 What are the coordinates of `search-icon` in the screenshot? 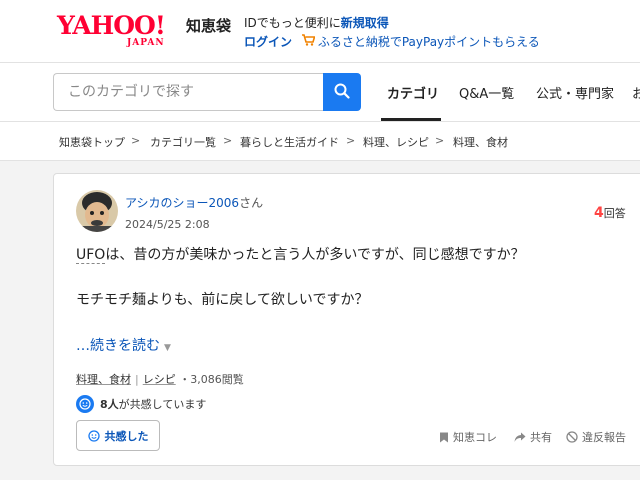 It's located at (342, 92).